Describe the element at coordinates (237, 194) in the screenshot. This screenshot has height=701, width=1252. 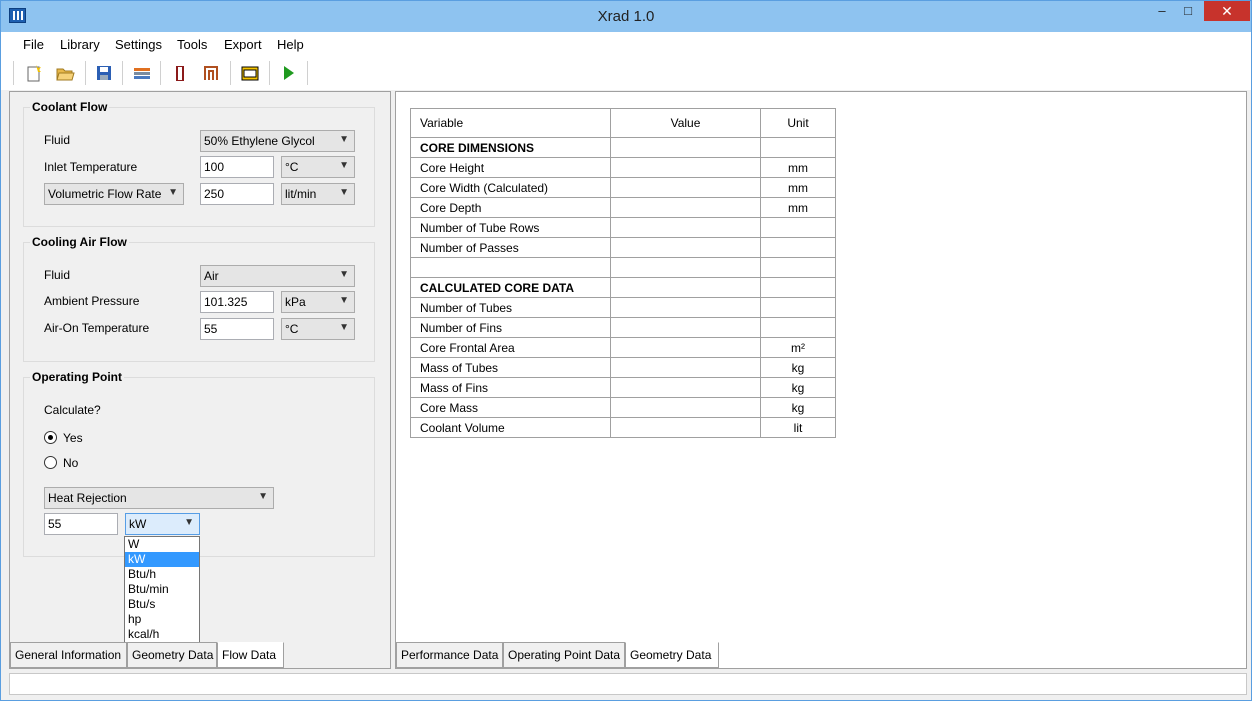
I see `flow-rate-input: 250` at that location.